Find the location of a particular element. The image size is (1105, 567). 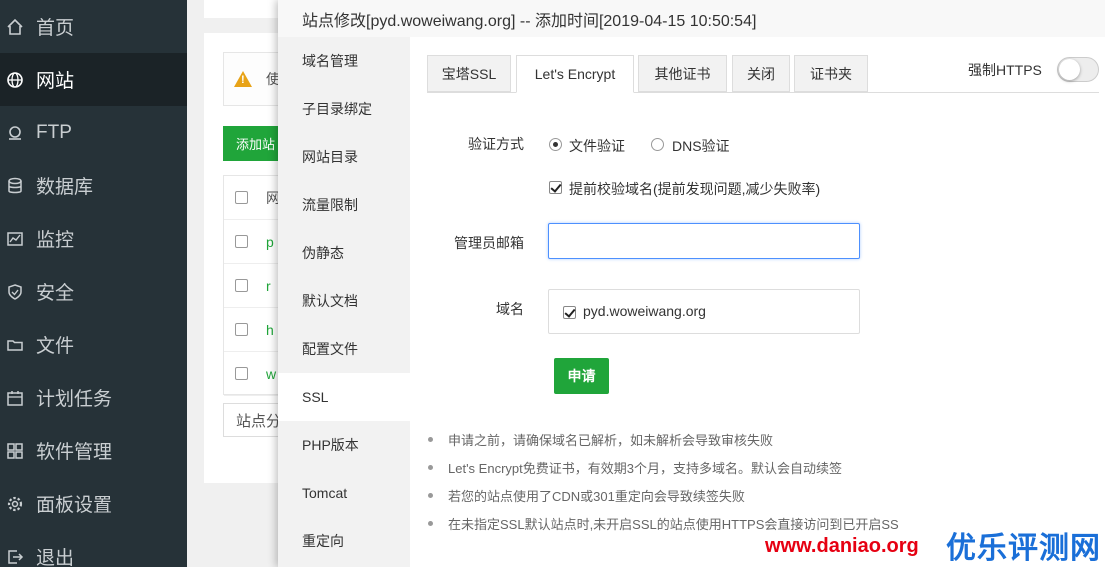

sidebar-item-label: FTP is located at coordinates (54, 132).